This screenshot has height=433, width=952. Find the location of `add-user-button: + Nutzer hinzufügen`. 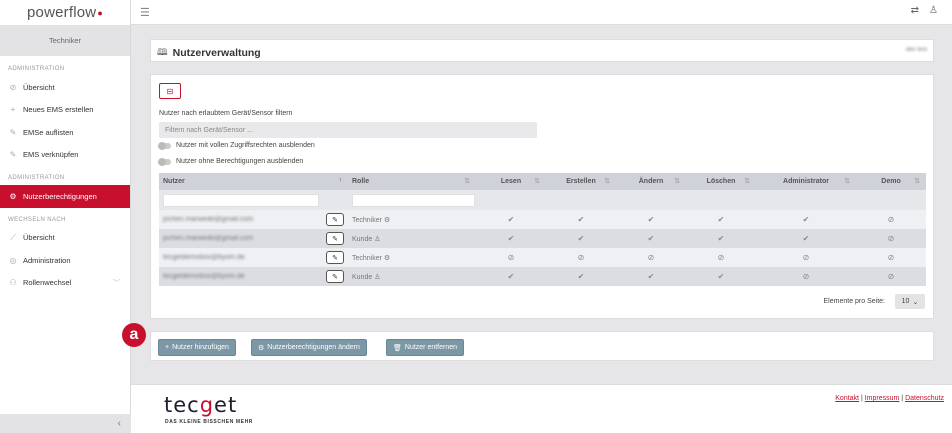

add-user-button: + Nutzer hinzufügen is located at coordinates (197, 347).